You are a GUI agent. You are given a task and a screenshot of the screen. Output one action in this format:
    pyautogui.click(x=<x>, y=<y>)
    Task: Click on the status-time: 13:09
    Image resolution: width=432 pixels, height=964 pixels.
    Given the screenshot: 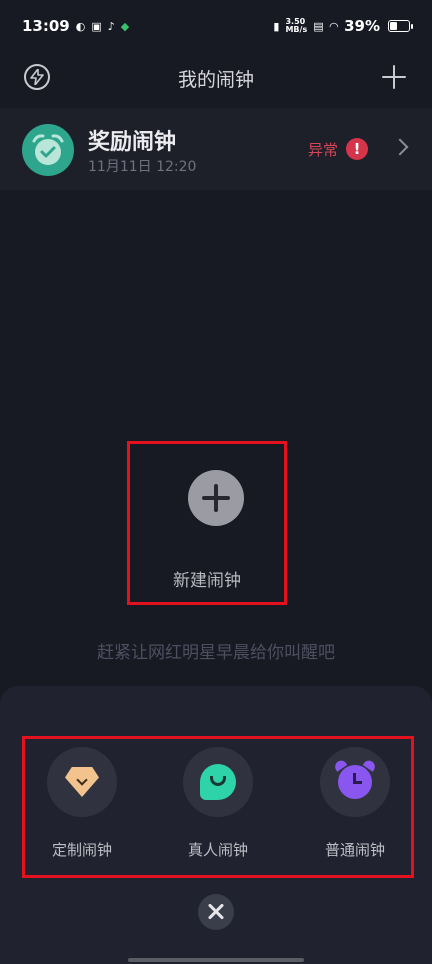 What is the action you would take?
    pyautogui.click(x=46, y=26)
    